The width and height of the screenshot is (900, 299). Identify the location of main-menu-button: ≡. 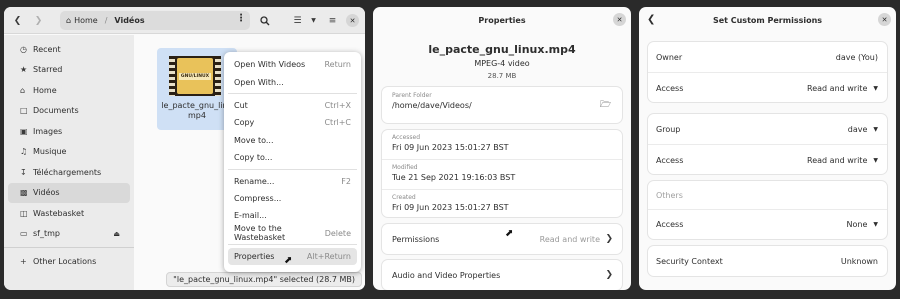
(332, 20).